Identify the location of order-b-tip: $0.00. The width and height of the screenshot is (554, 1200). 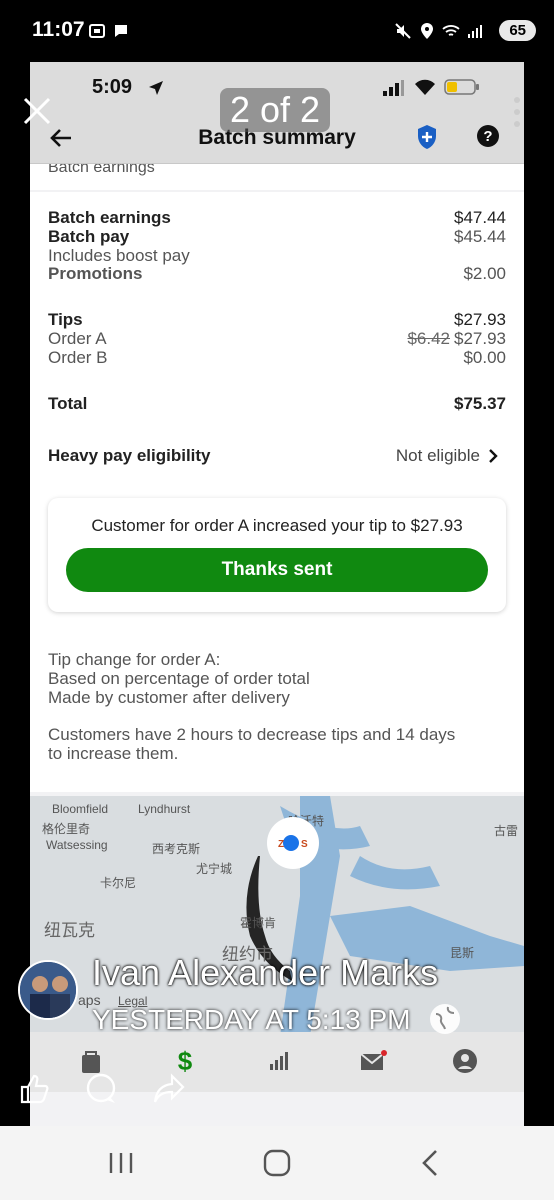
(484, 357).